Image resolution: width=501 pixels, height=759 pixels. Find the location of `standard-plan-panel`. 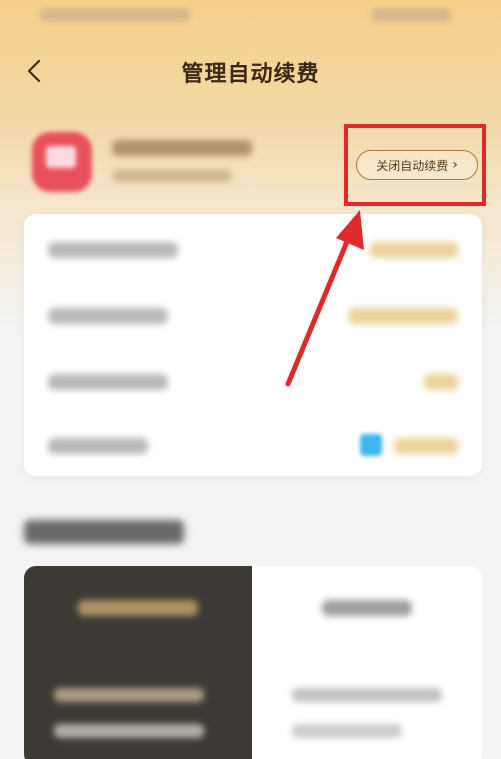

standard-plan-panel is located at coordinates (367, 662).